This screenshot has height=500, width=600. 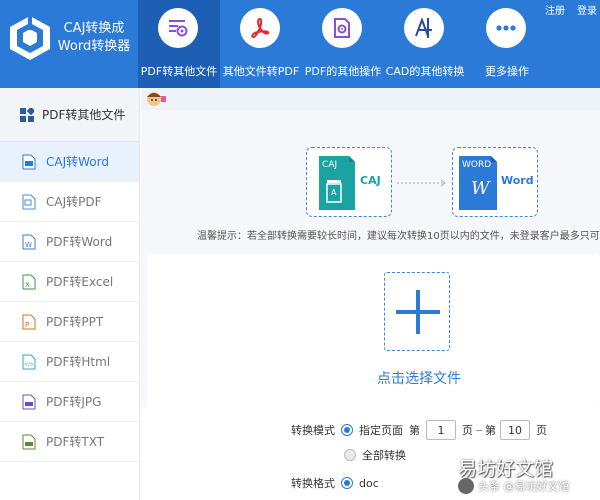 I want to click on format-doc-label: doc, so click(x=369, y=483).